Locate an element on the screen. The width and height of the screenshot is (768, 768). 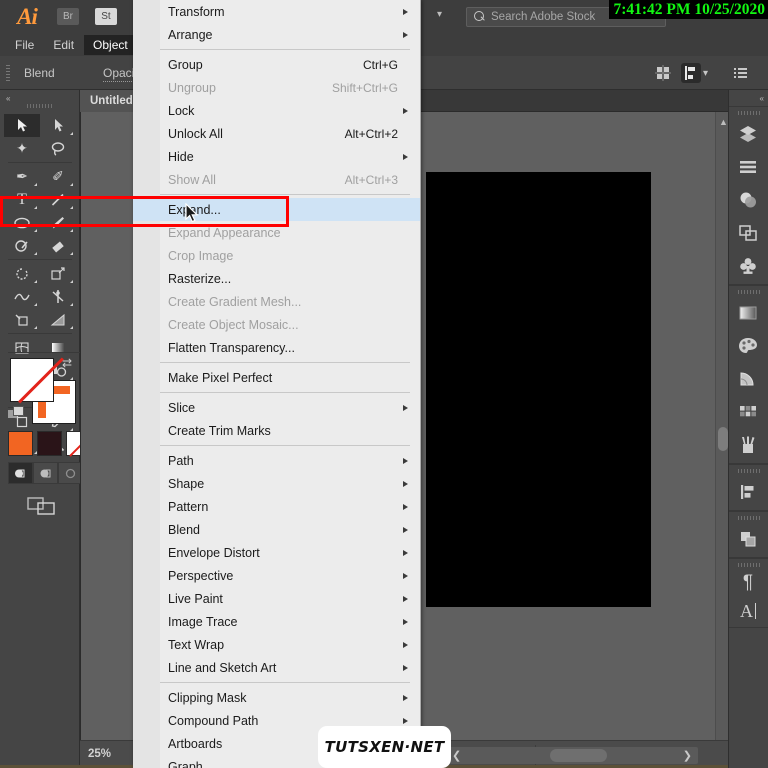
tools-collapse-icon: « is located at coordinates (8, 98).